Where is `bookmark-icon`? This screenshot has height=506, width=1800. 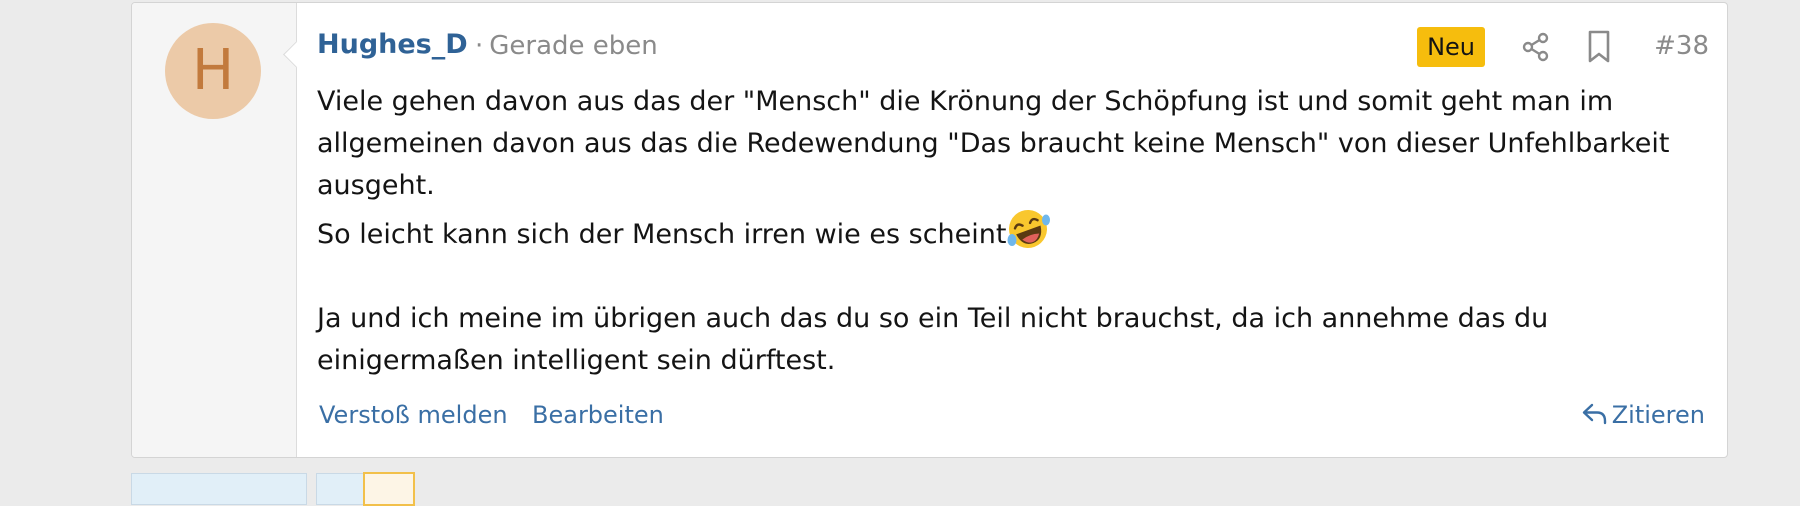 bookmark-icon is located at coordinates (1599, 47).